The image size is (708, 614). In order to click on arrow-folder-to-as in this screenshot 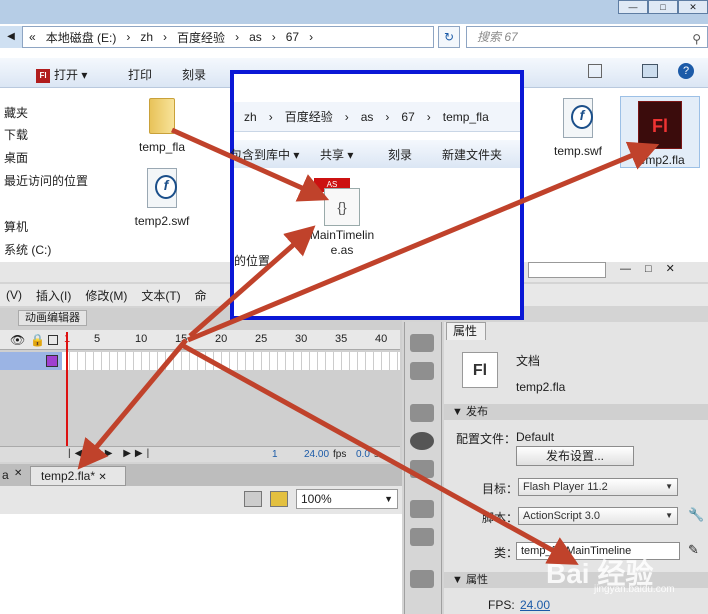, I will do `click(250, 164)`.